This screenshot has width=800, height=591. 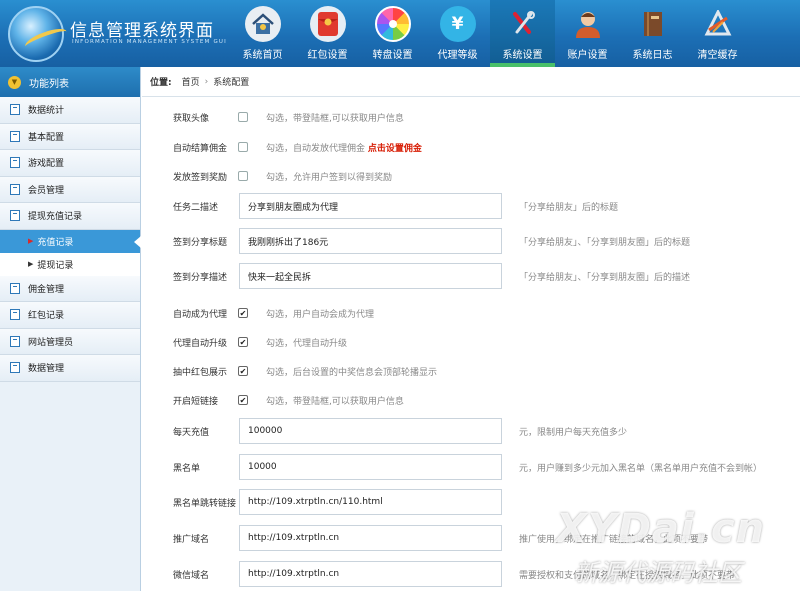 What do you see at coordinates (243, 147) in the screenshot?
I see `auto-commission-checkbox` at bounding box center [243, 147].